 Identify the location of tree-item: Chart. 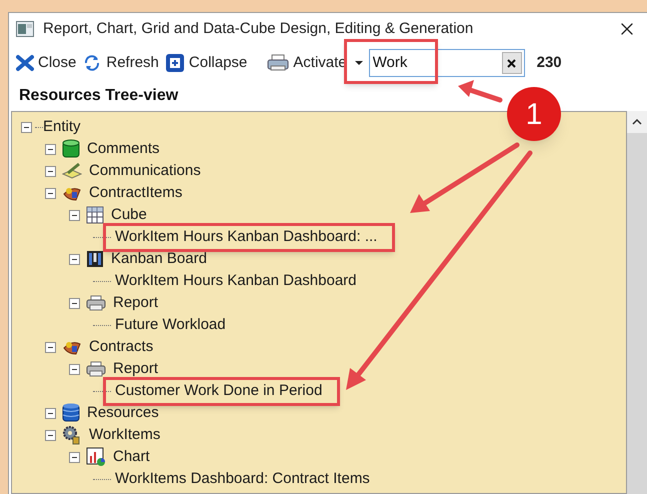
(131, 456).